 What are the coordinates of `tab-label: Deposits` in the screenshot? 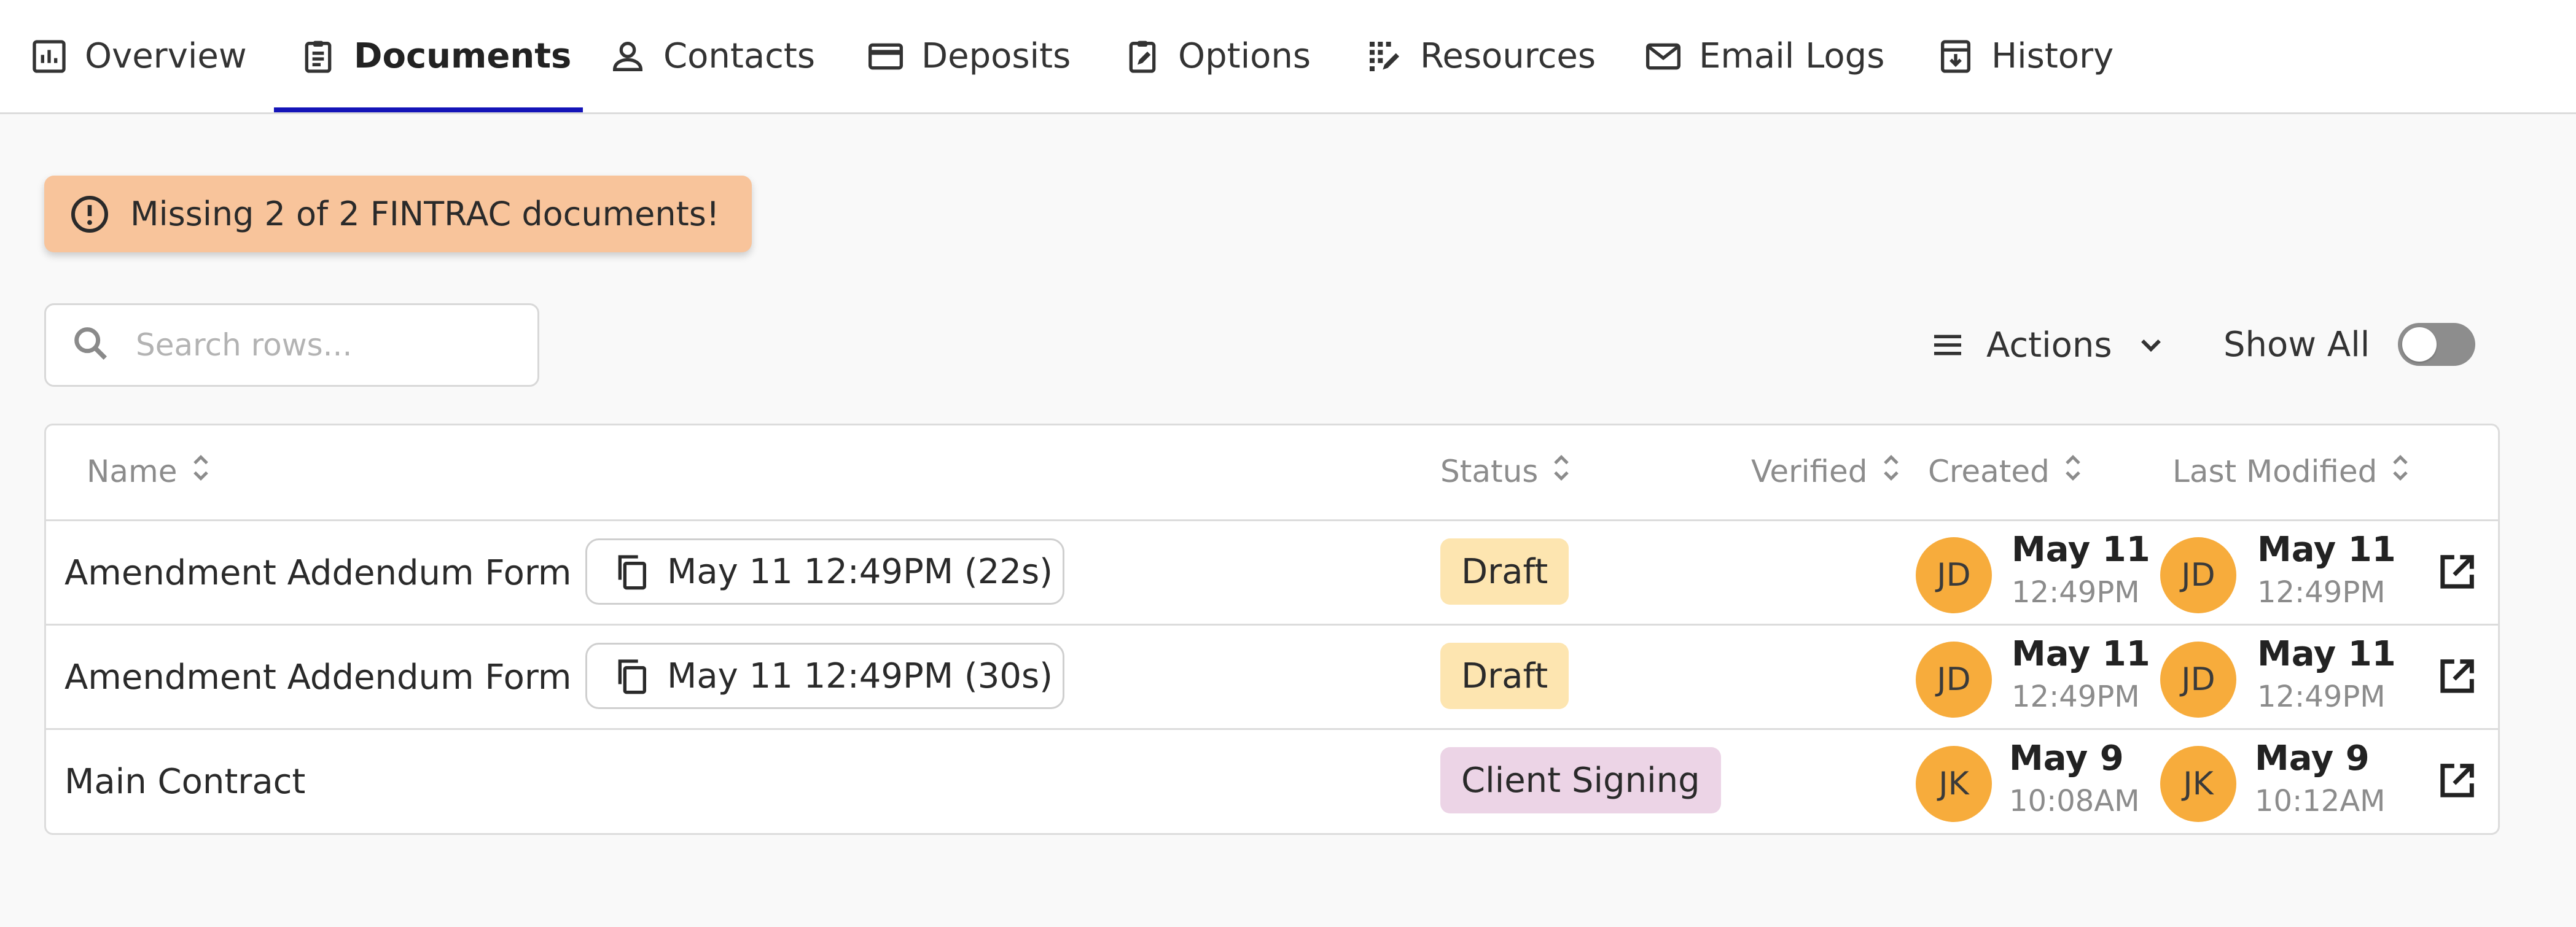 It's located at (996, 56).